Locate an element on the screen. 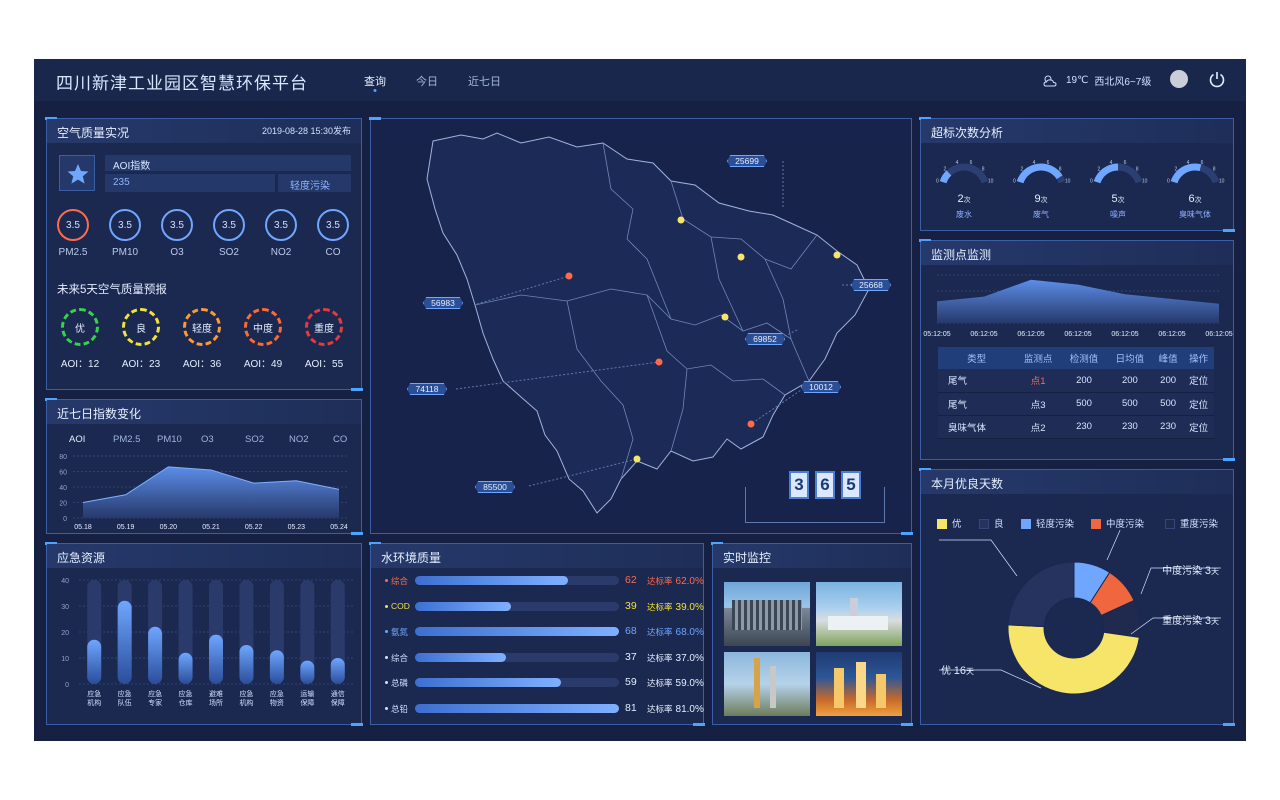 The image size is (1280, 800). map-label: 56983 is located at coordinates (443, 303).